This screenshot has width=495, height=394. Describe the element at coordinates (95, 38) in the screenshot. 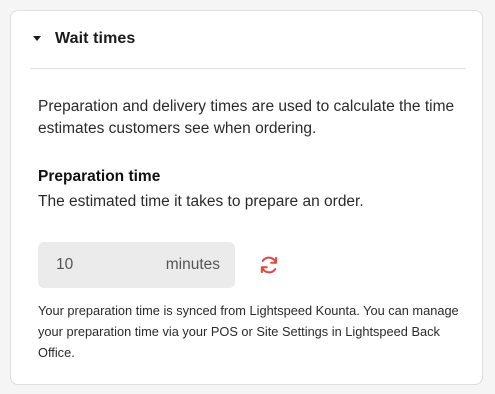

I see `wait-times-title: Wait times` at that location.